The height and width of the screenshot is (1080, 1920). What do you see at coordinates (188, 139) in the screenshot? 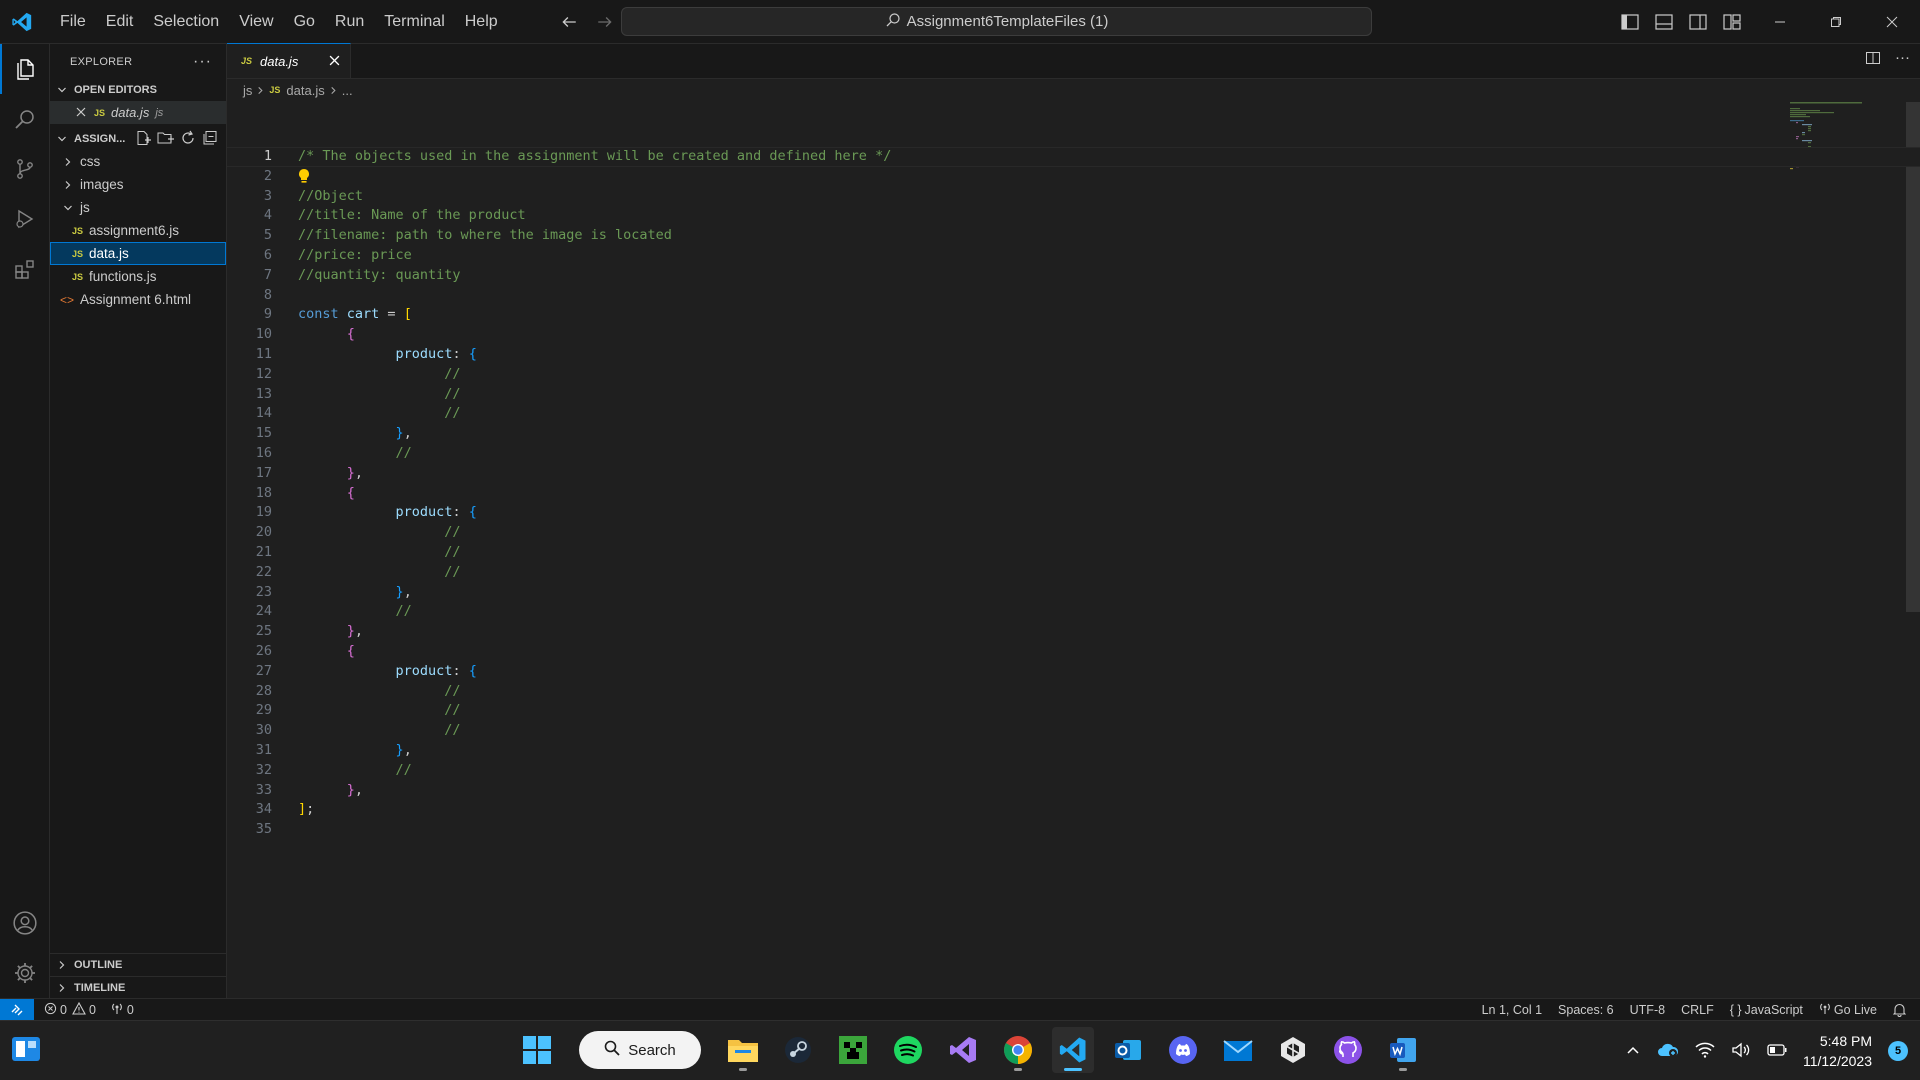
I see `refresh-icon` at bounding box center [188, 139].